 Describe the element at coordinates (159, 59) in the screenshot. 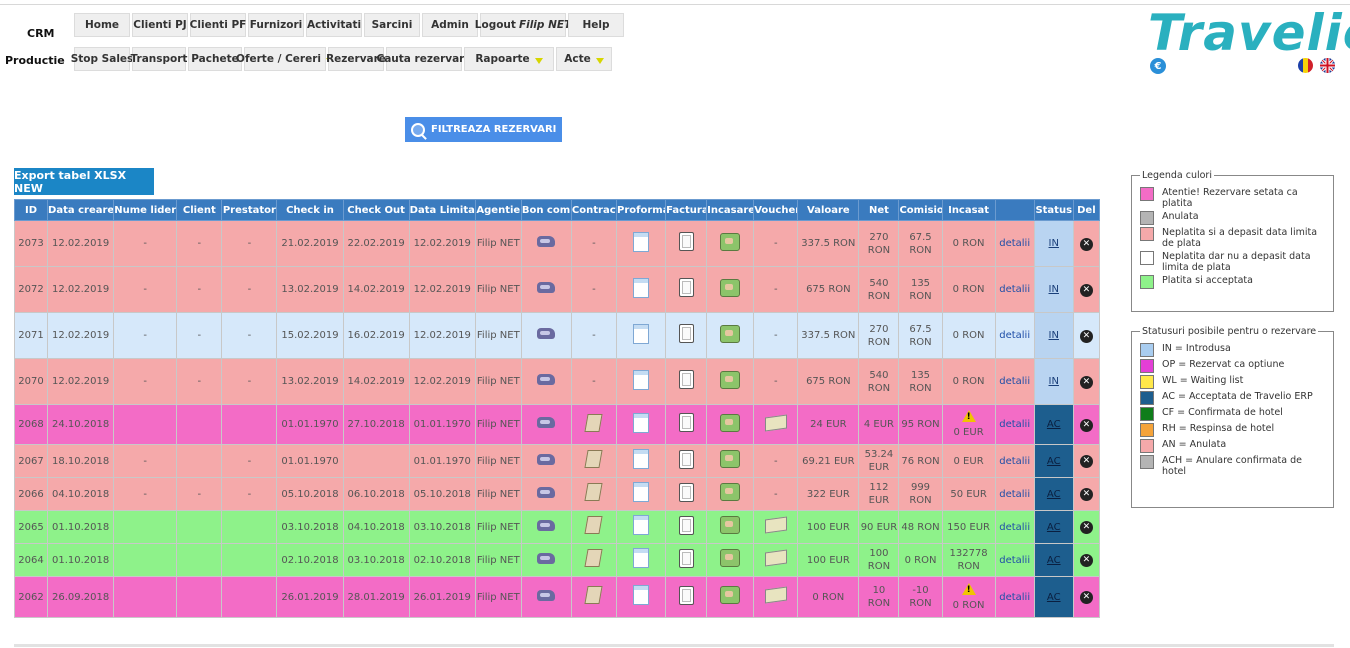

I see `nav-transport-button: Transport` at that location.